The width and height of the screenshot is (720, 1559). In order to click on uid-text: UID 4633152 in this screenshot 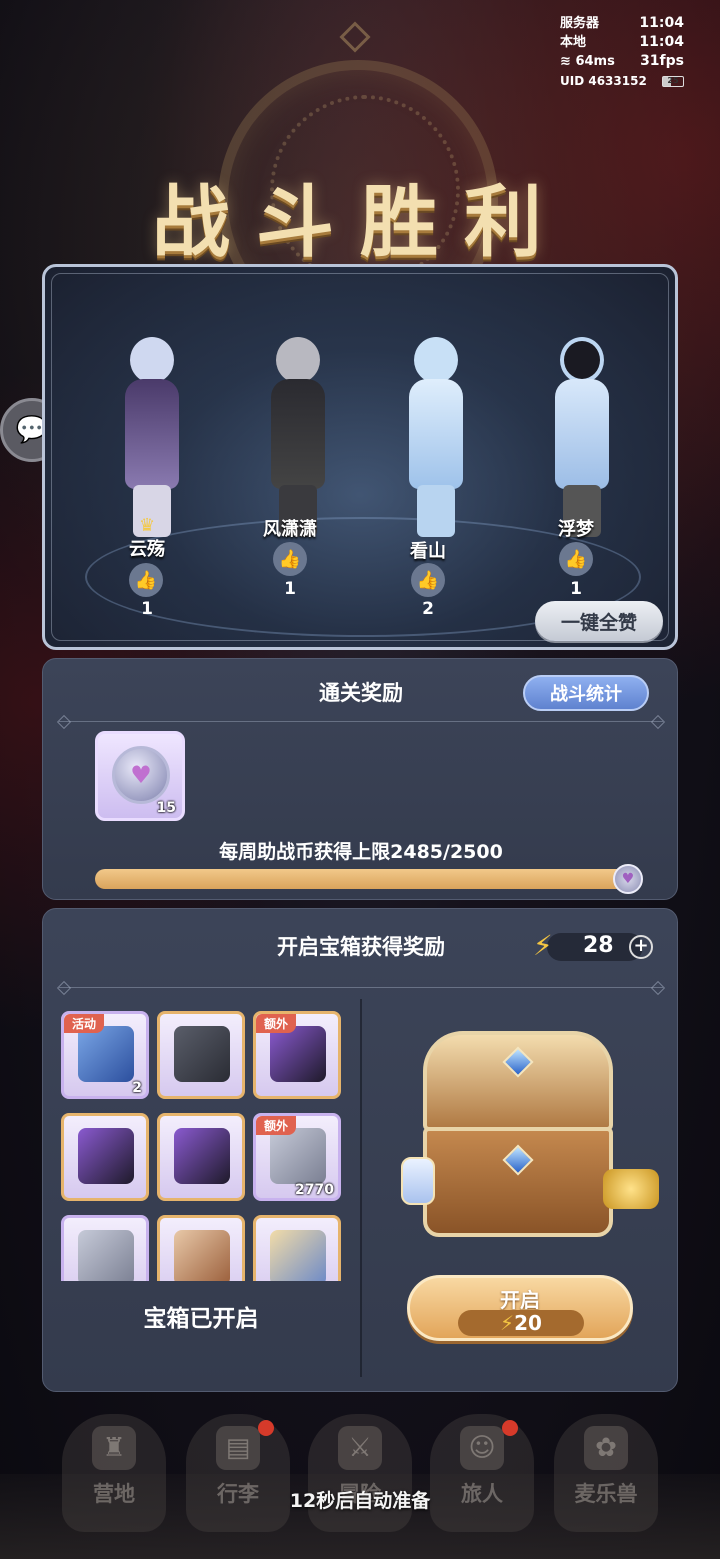, I will do `click(603, 81)`.